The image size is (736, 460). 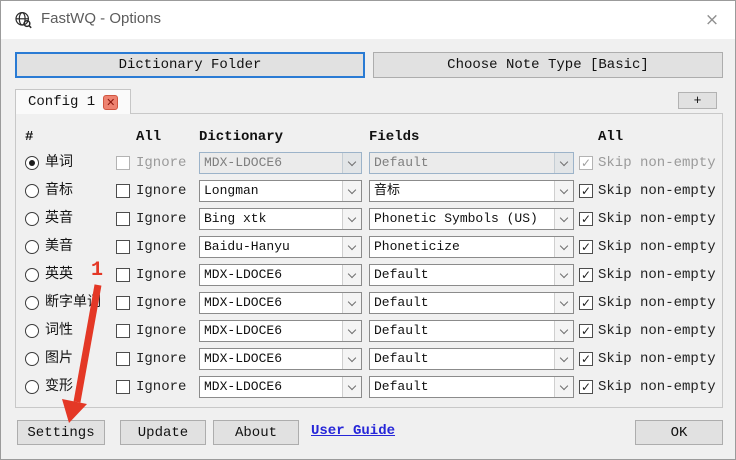 What do you see at coordinates (111, 102) in the screenshot?
I see `tab-close-icon: ✕` at bounding box center [111, 102].